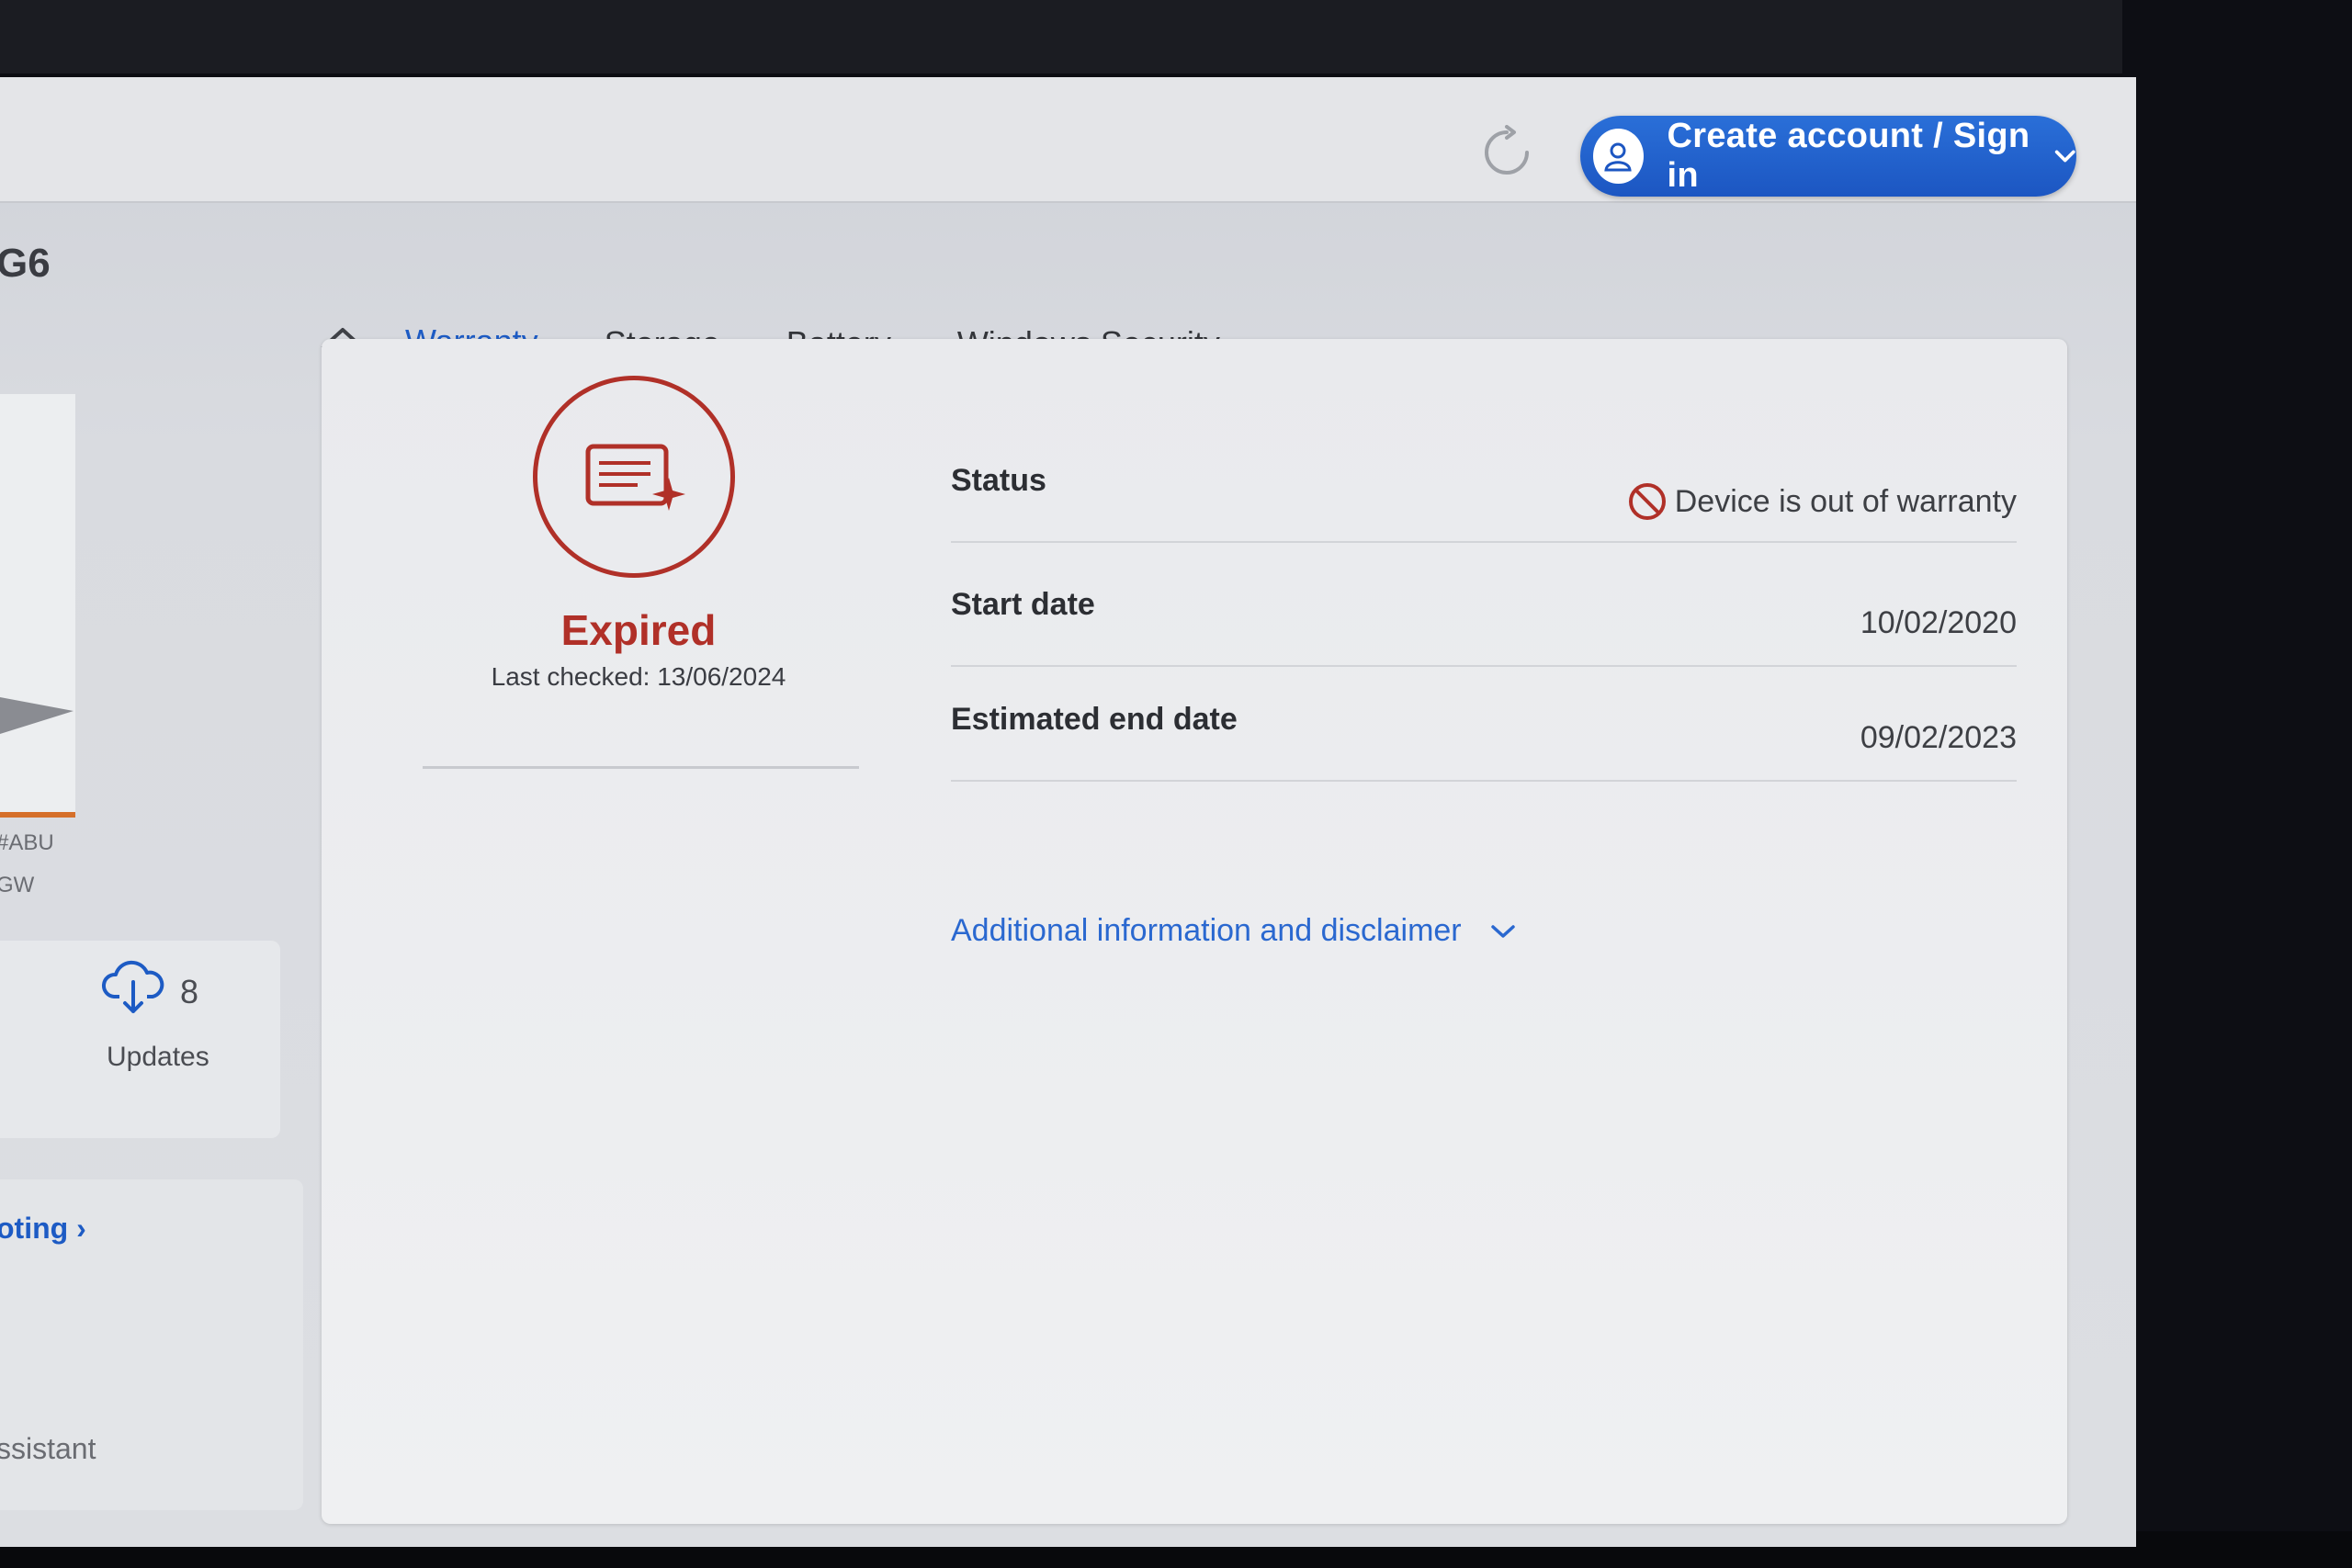 The height and width of the screenshot is (1568, 2352). Describe the element at coordinates (1846, 501) in the screenshot. I see `status-value-text: Device is out of warranty` at that location.